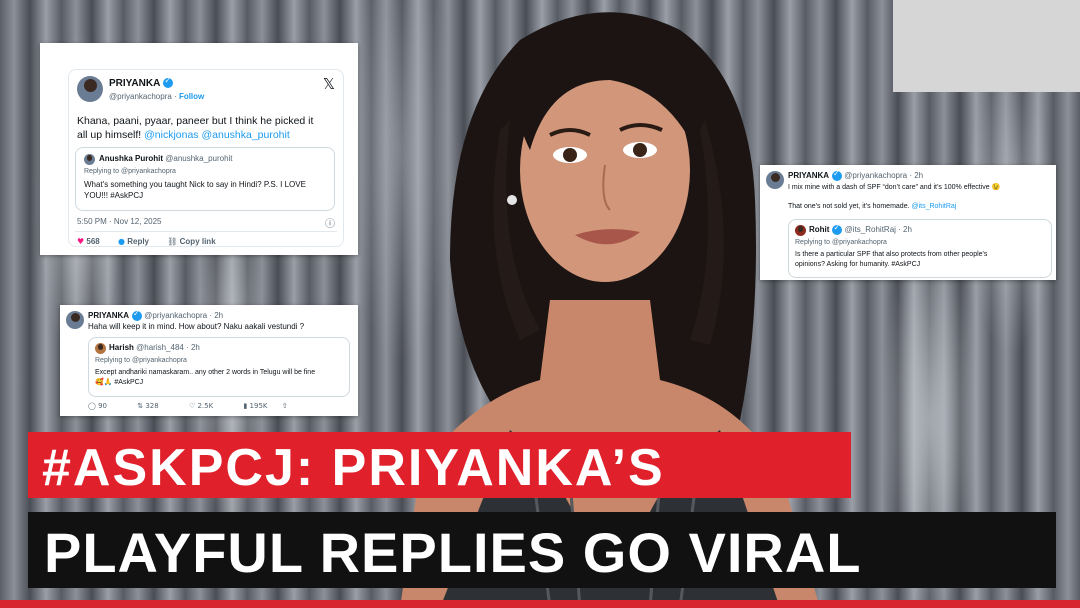  Describe the element at coordinates (119, 382) in the screenshot. I see `quote-text-line2: 🥰🙏 #AskPCJ` at that location.